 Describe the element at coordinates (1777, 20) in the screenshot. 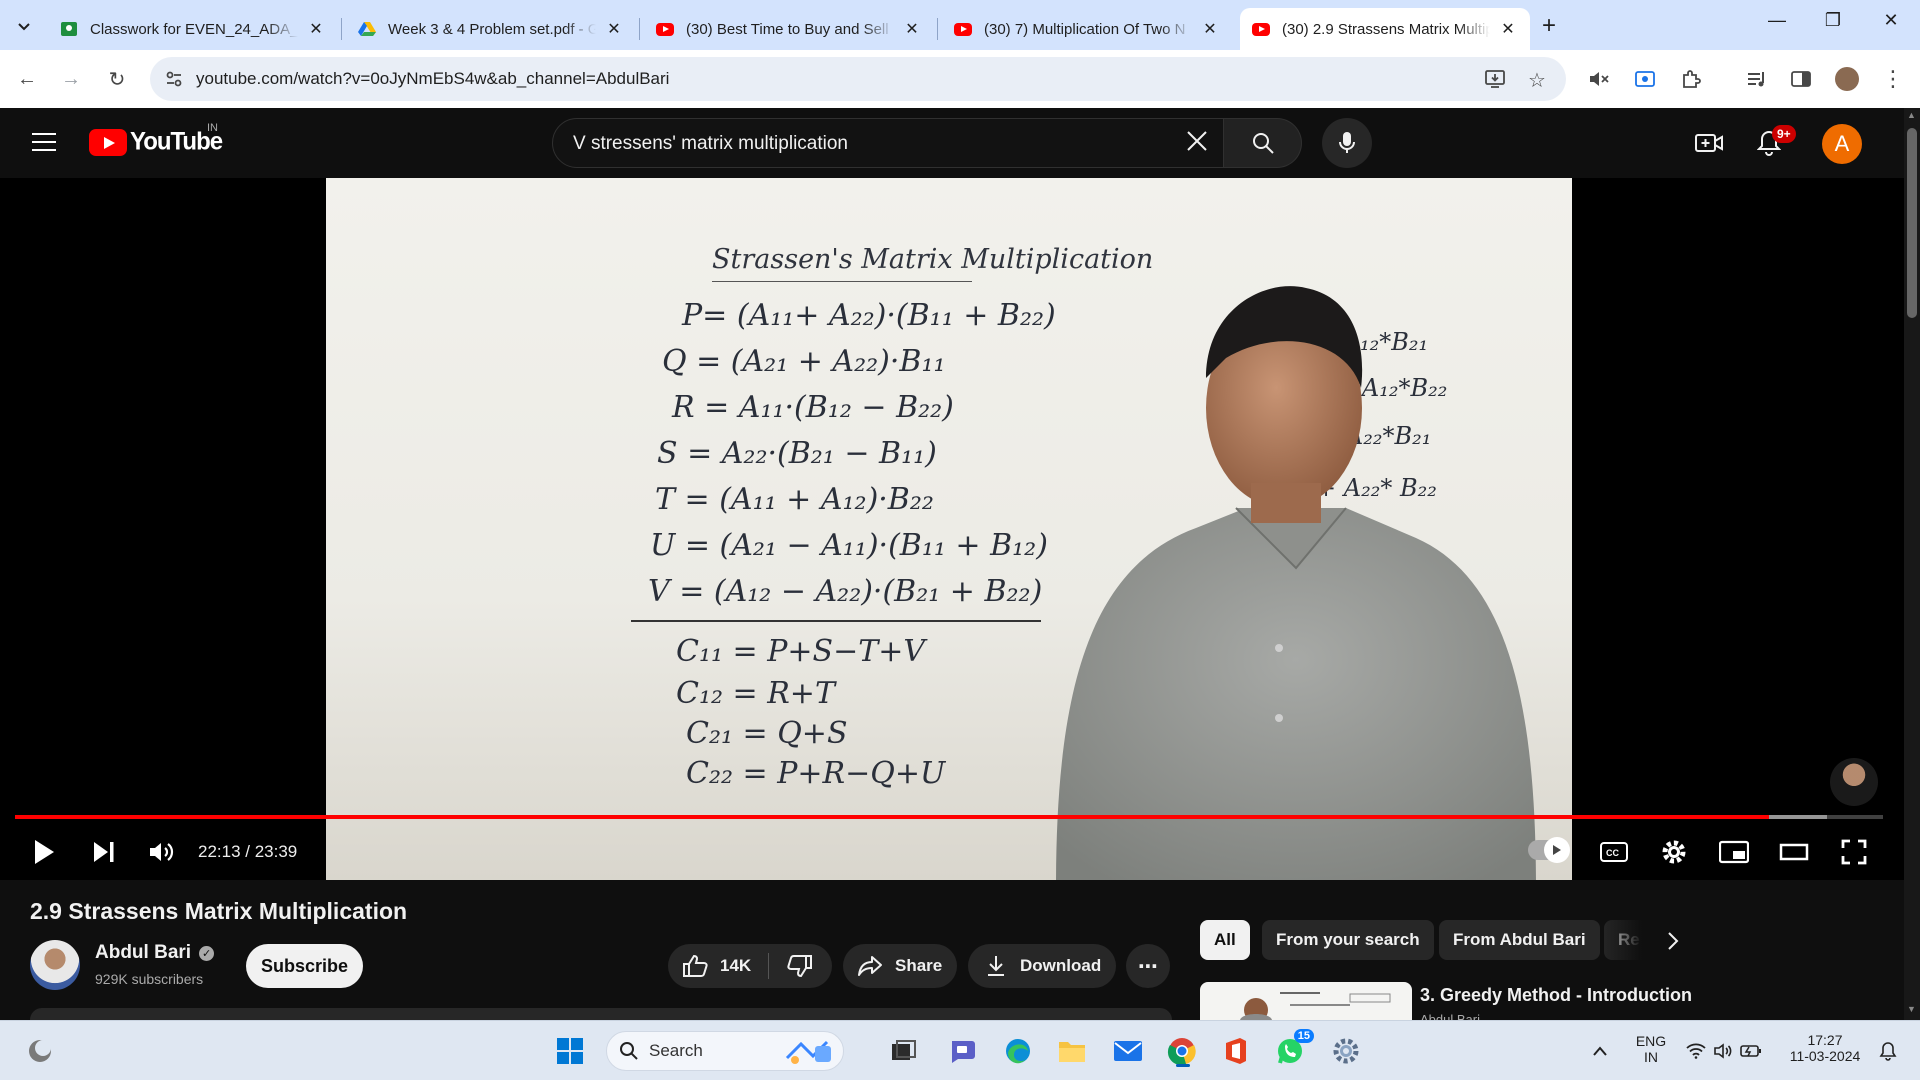

I see `minimize-icon: —` at that location.